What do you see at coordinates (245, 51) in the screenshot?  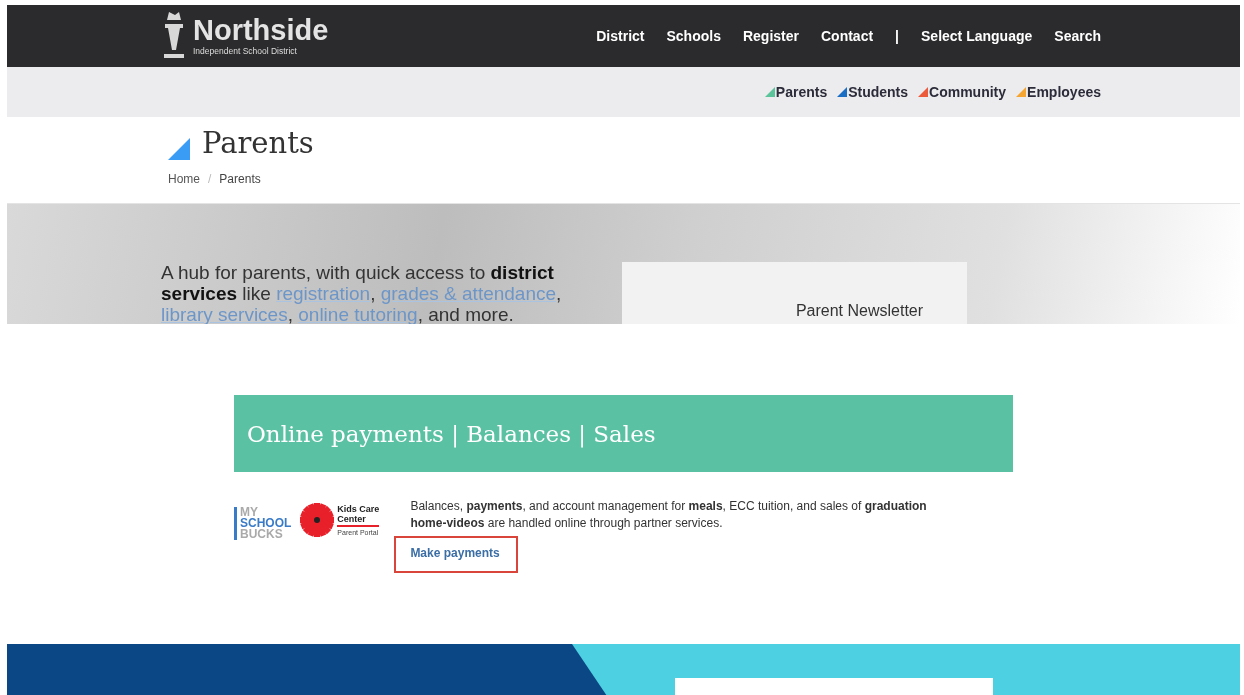 I see `logo-subtitle: Independent School District` at bounding box center [245, 51].